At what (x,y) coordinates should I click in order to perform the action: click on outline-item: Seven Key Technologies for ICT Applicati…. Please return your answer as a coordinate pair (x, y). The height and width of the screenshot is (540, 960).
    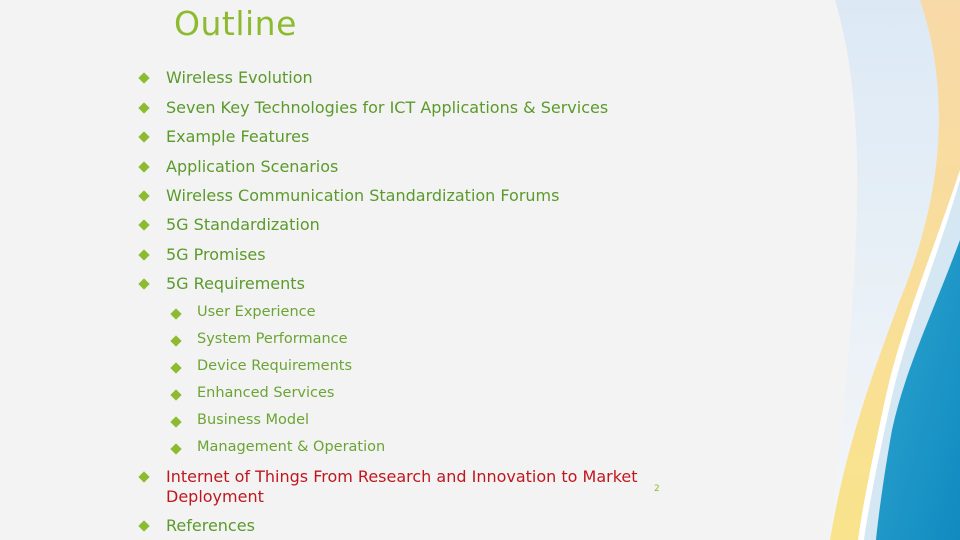
    Looking at the image, I should click on (387, 107).